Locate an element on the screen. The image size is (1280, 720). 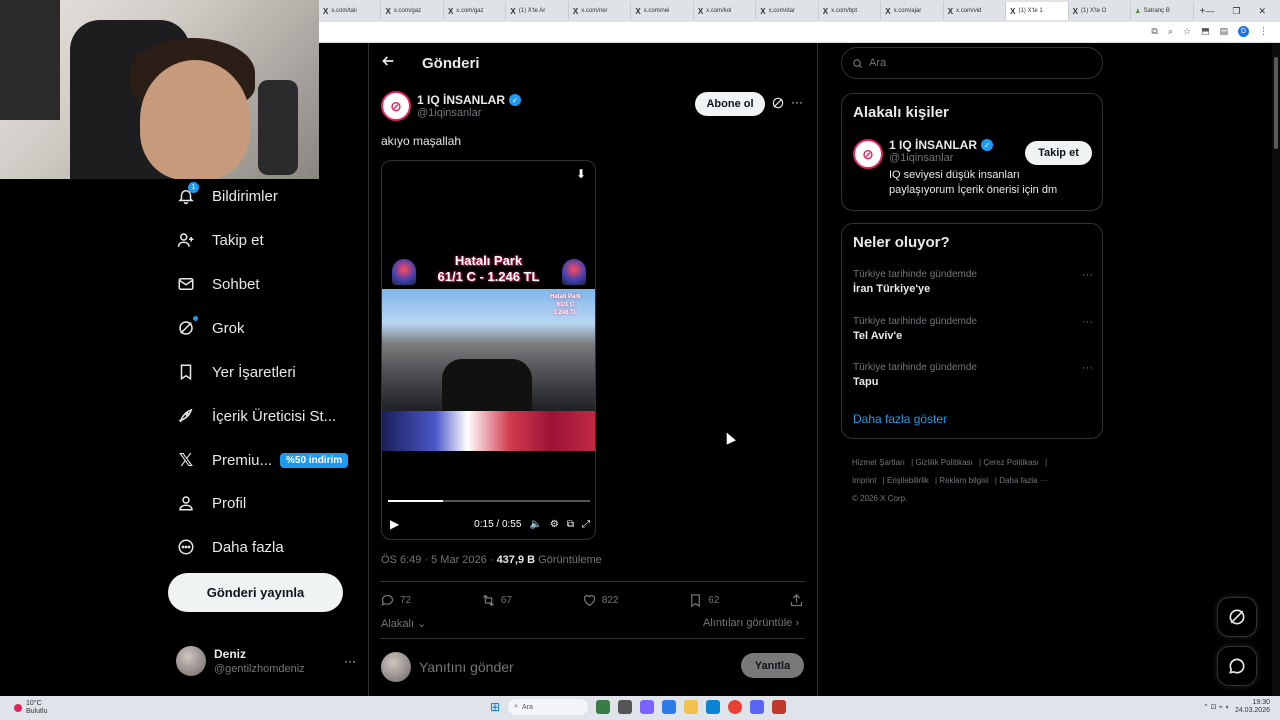
tweet-author: ⊘ 1 IQ İNSANLAR ✓ @1iqinsanlar is located at coordinates (451, 106).